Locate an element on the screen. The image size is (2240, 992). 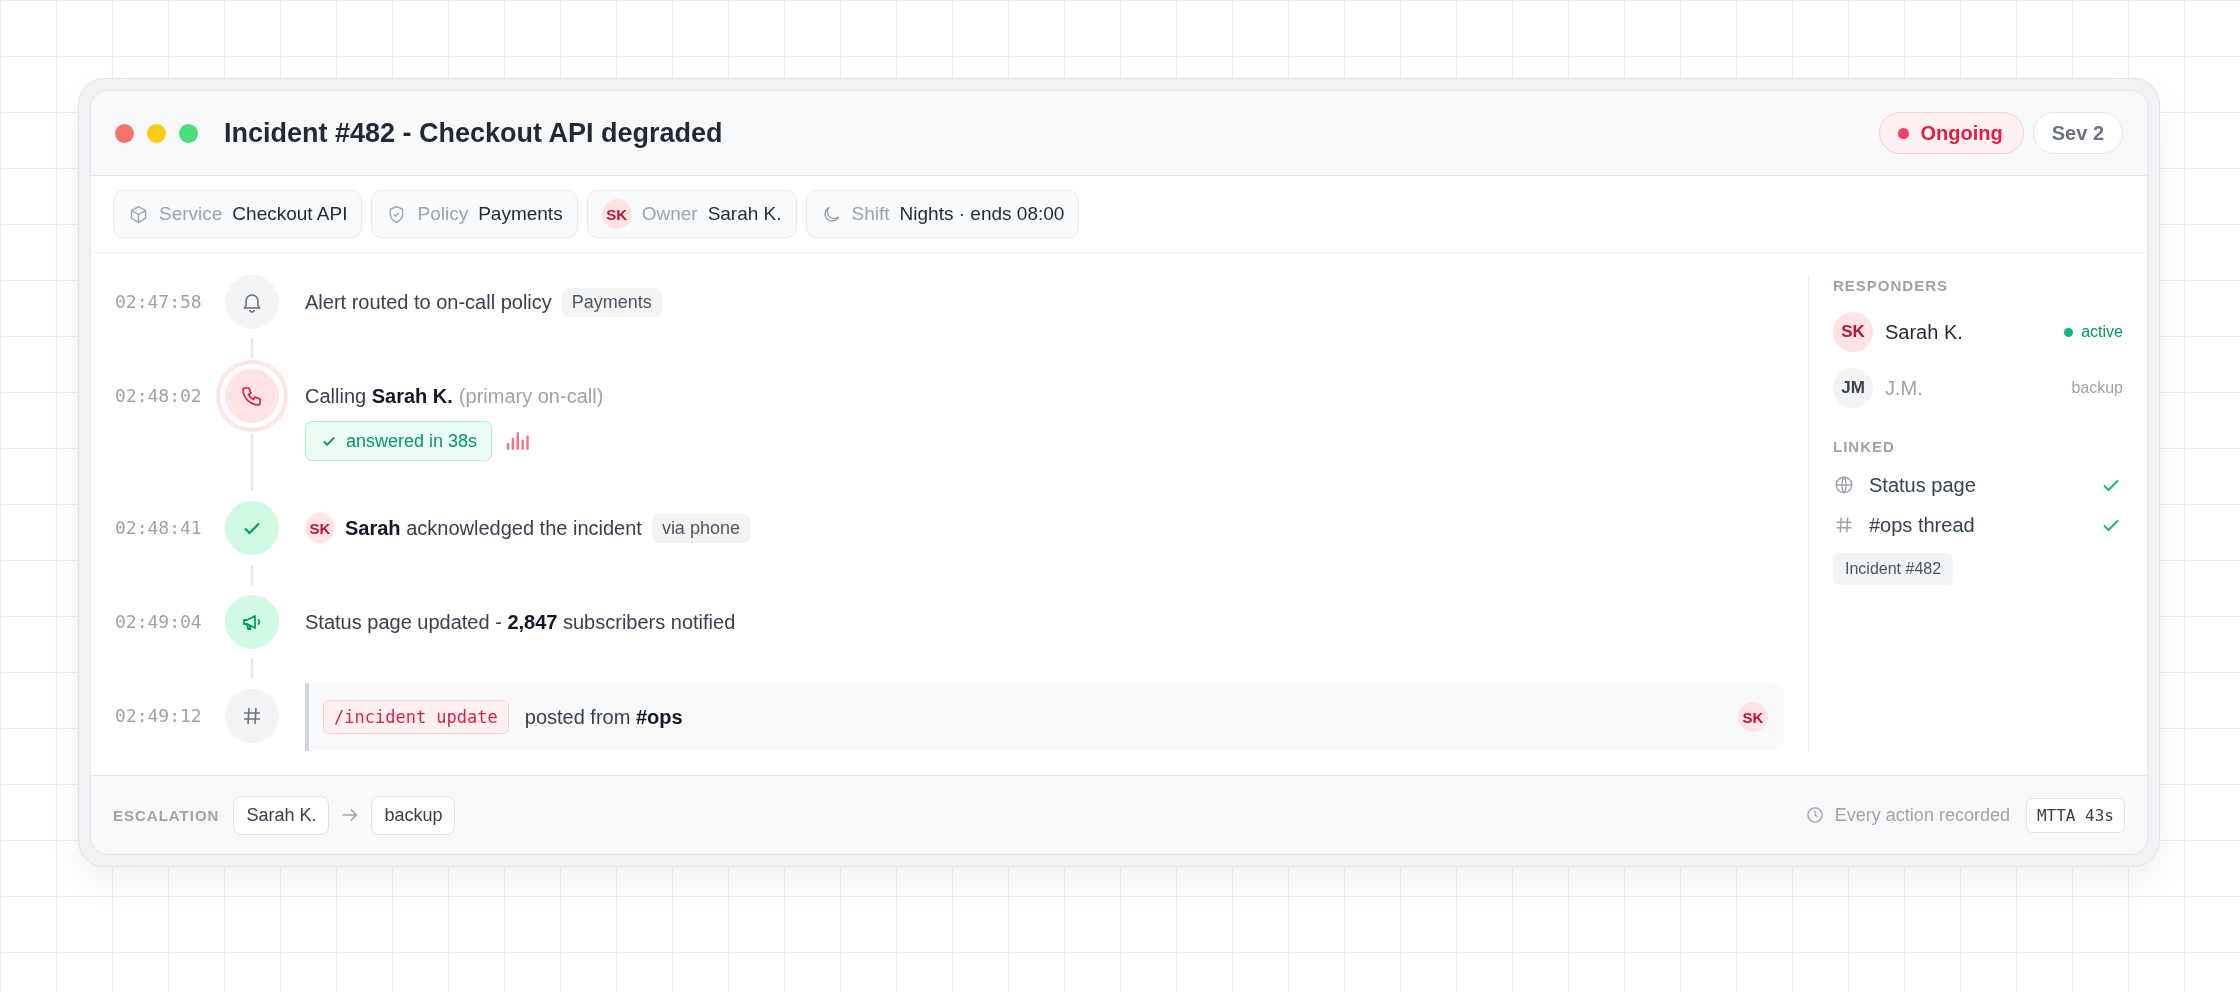
megaphone-icon is located at coordinates (252, 622).